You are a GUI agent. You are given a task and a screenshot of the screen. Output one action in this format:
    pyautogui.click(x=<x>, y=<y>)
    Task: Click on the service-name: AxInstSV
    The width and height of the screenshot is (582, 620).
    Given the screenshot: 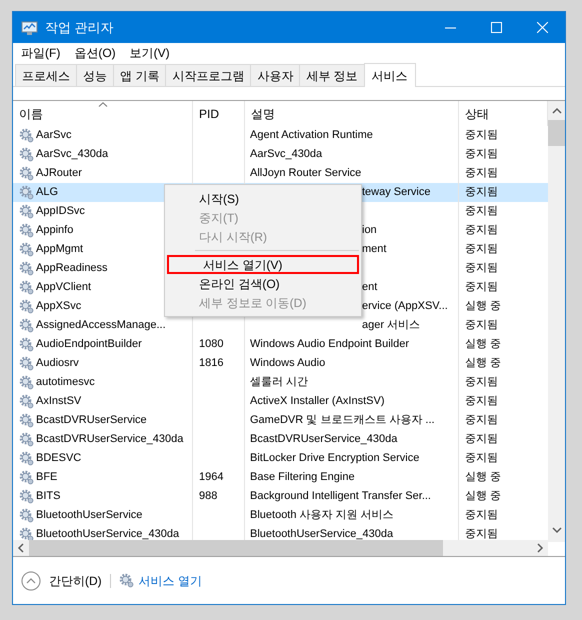 What is the action you would take?
    pyautogui.click(x=59, y=402)
    